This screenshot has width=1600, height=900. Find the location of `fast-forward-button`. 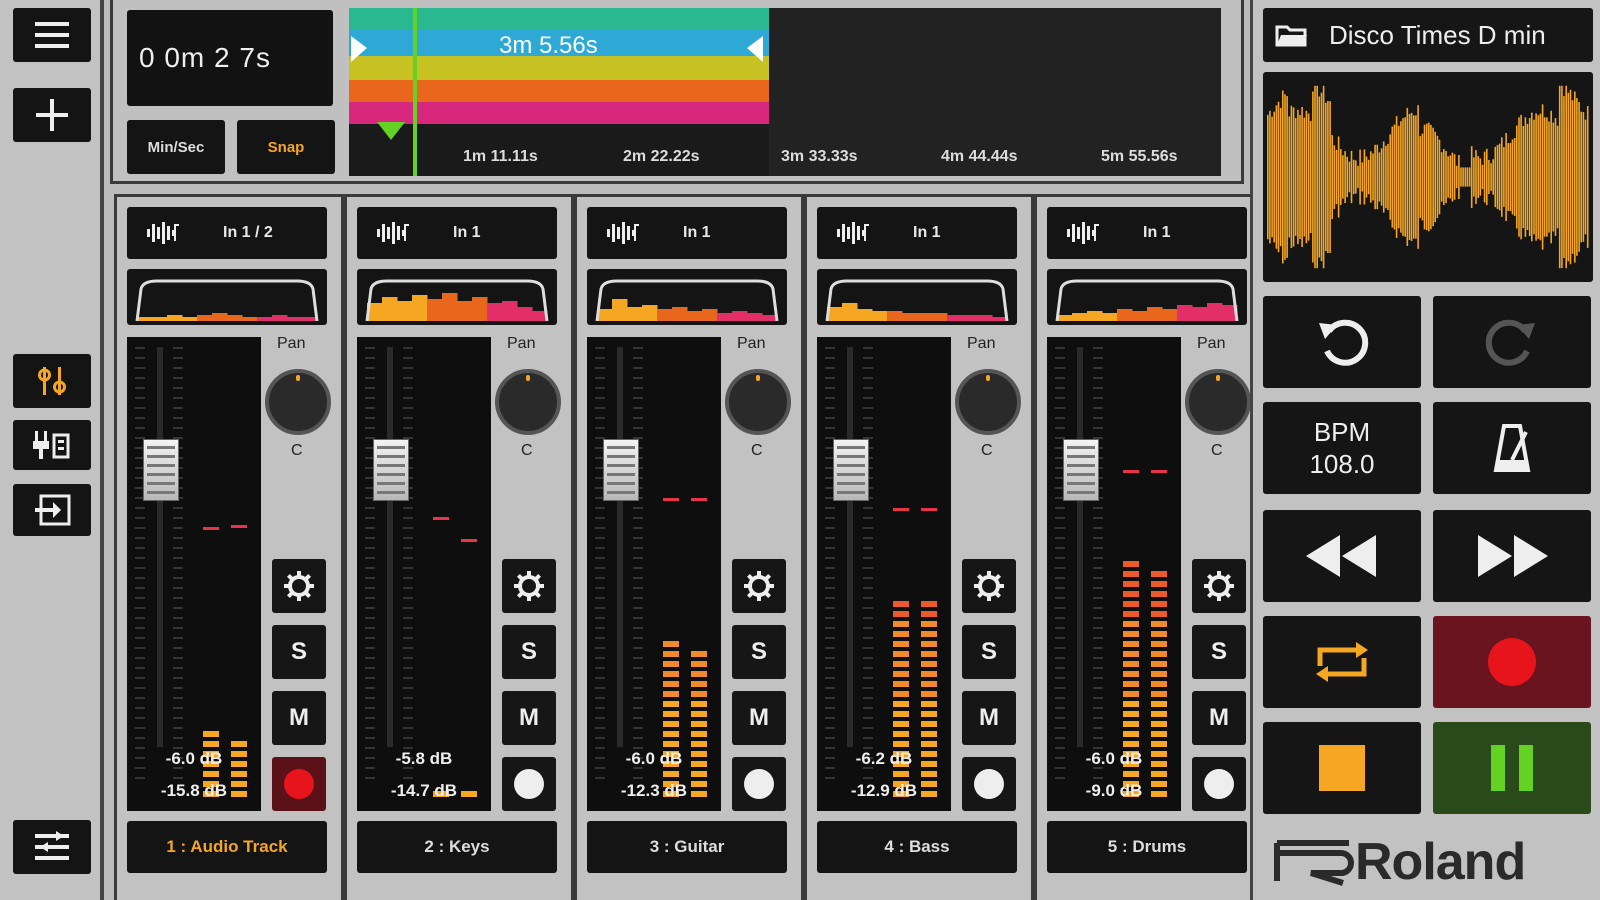

fast-forward-button is located at coordinates (1512, 556).